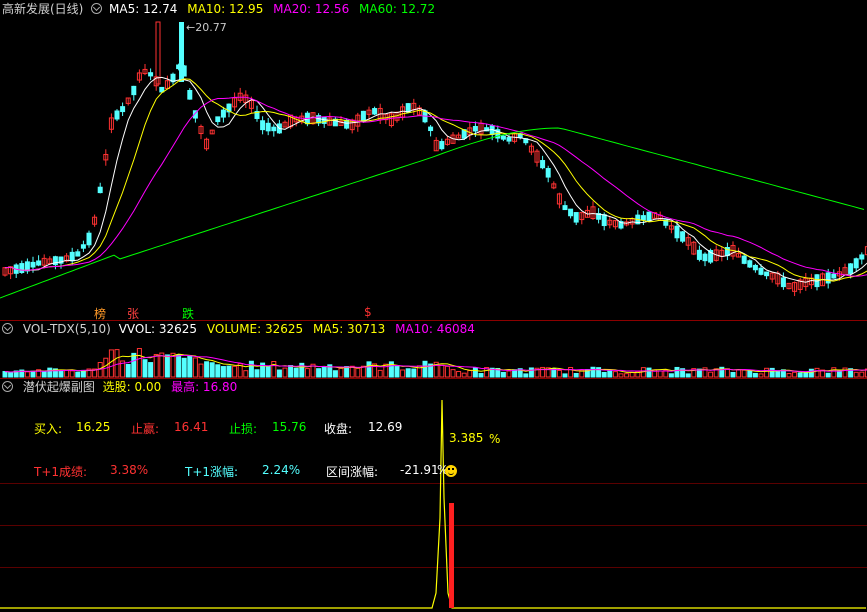 The height and width of the screenshot is (612, 867). Describe the element at coordinates (397, 9) in the screenshot. I see `ma60-value: MA60: 12.72` at that location.